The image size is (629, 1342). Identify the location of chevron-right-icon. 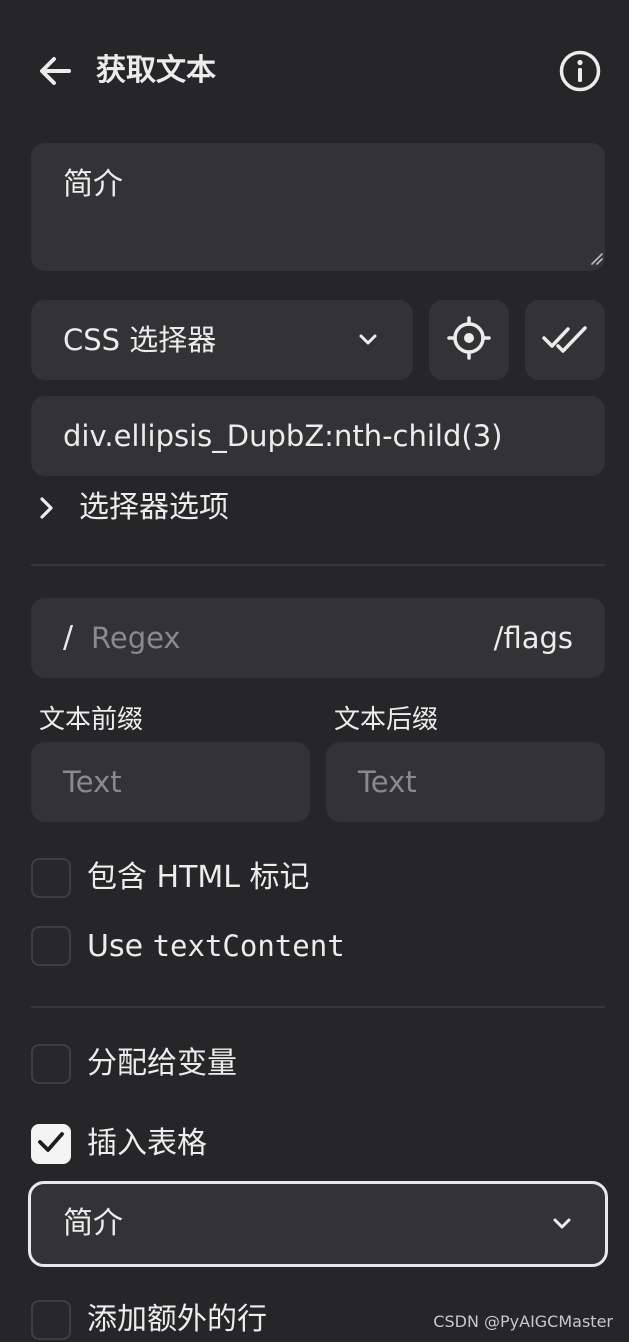
(46, 510).